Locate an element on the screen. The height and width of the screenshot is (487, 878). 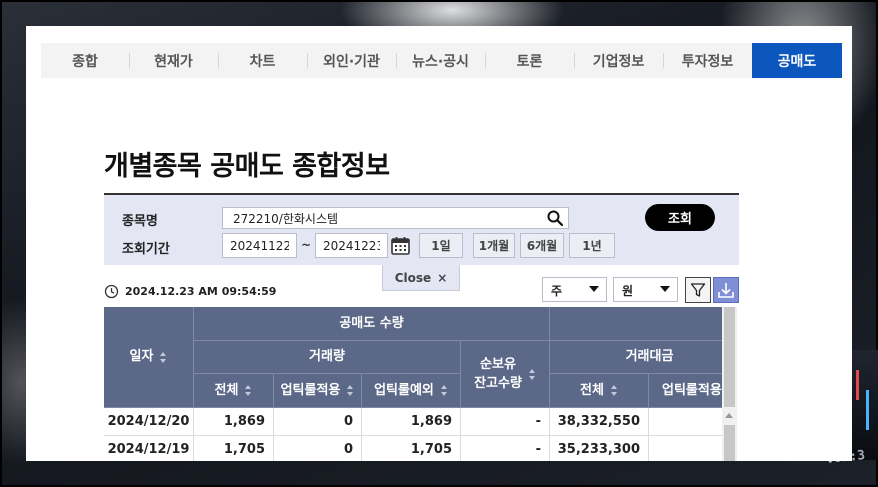
calendar-icon is located at coordinates (400, 245).